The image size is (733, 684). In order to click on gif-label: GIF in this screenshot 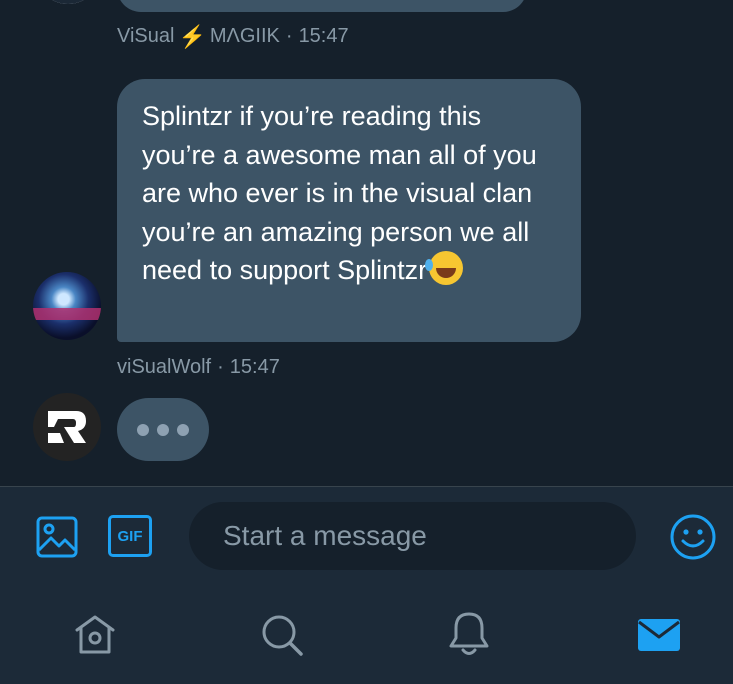, I will do `click(130, 536)`.